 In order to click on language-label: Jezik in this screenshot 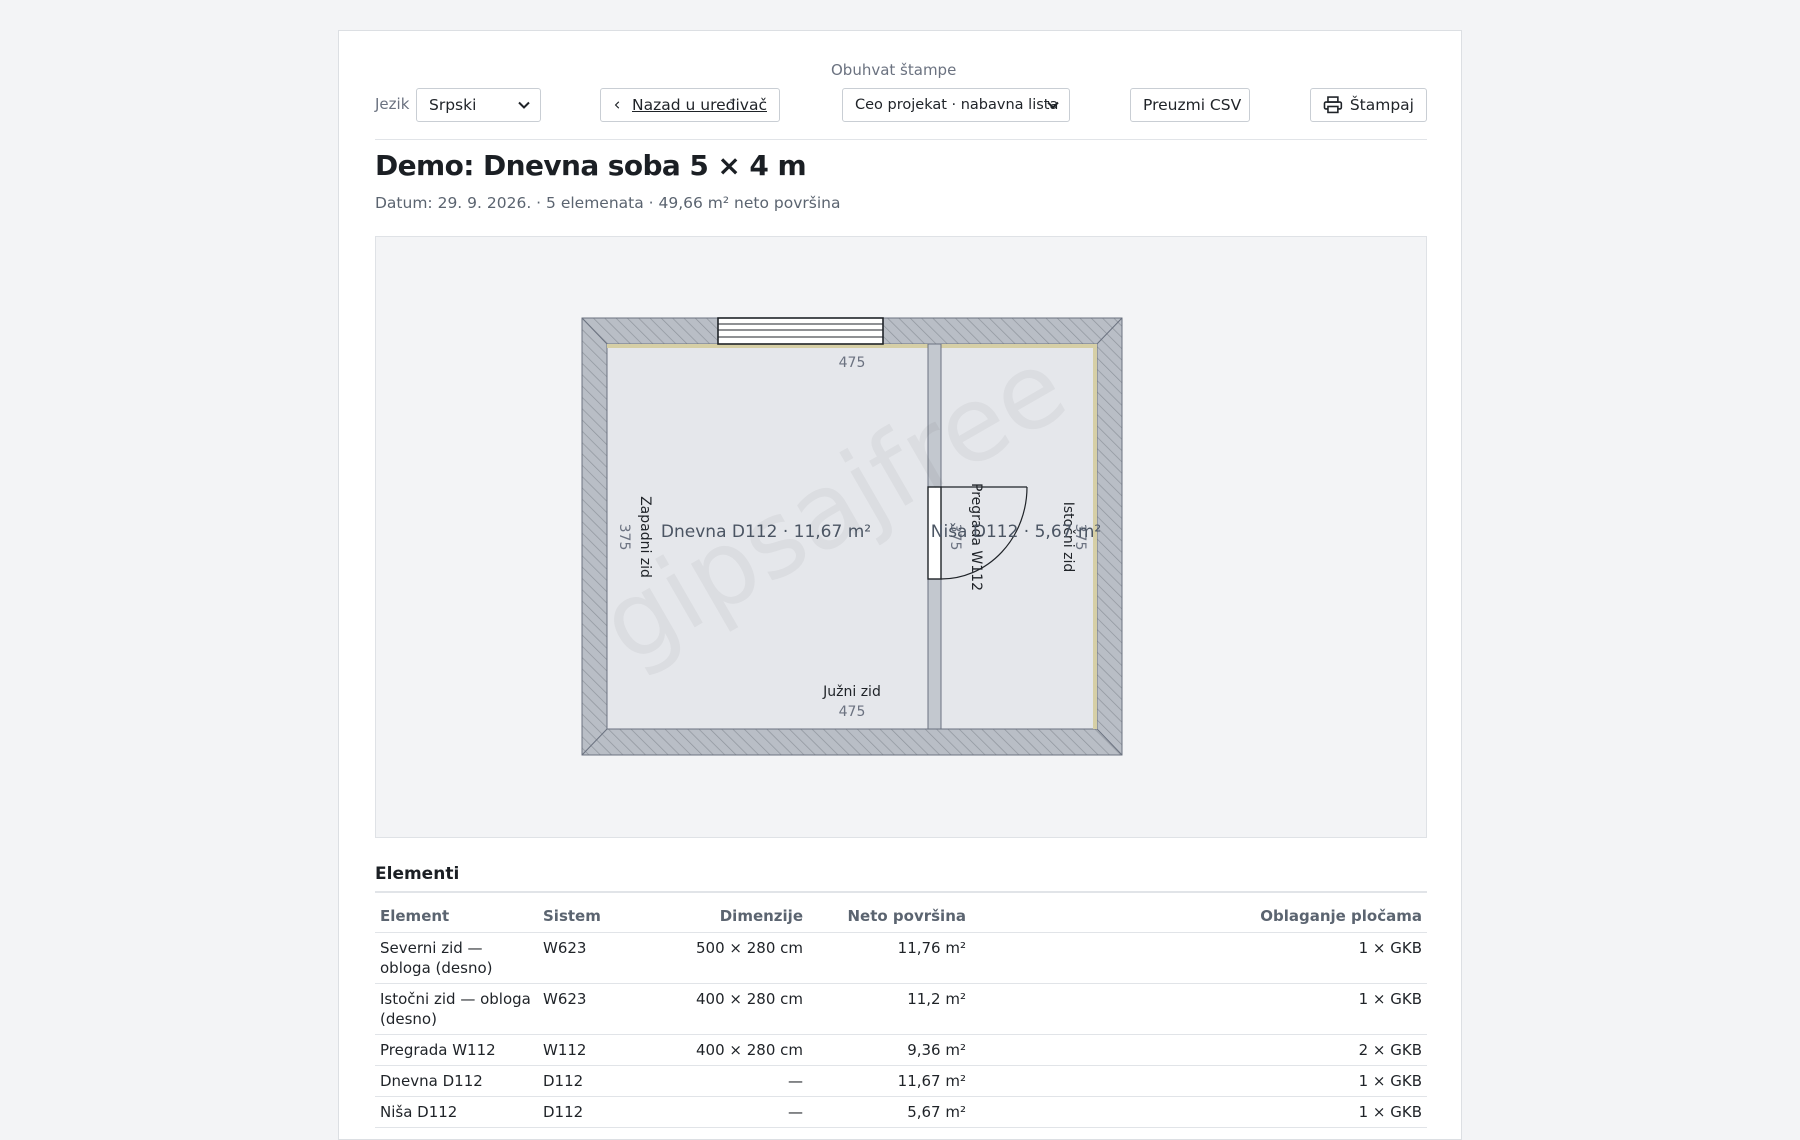, I will do `click(392, 104)`.